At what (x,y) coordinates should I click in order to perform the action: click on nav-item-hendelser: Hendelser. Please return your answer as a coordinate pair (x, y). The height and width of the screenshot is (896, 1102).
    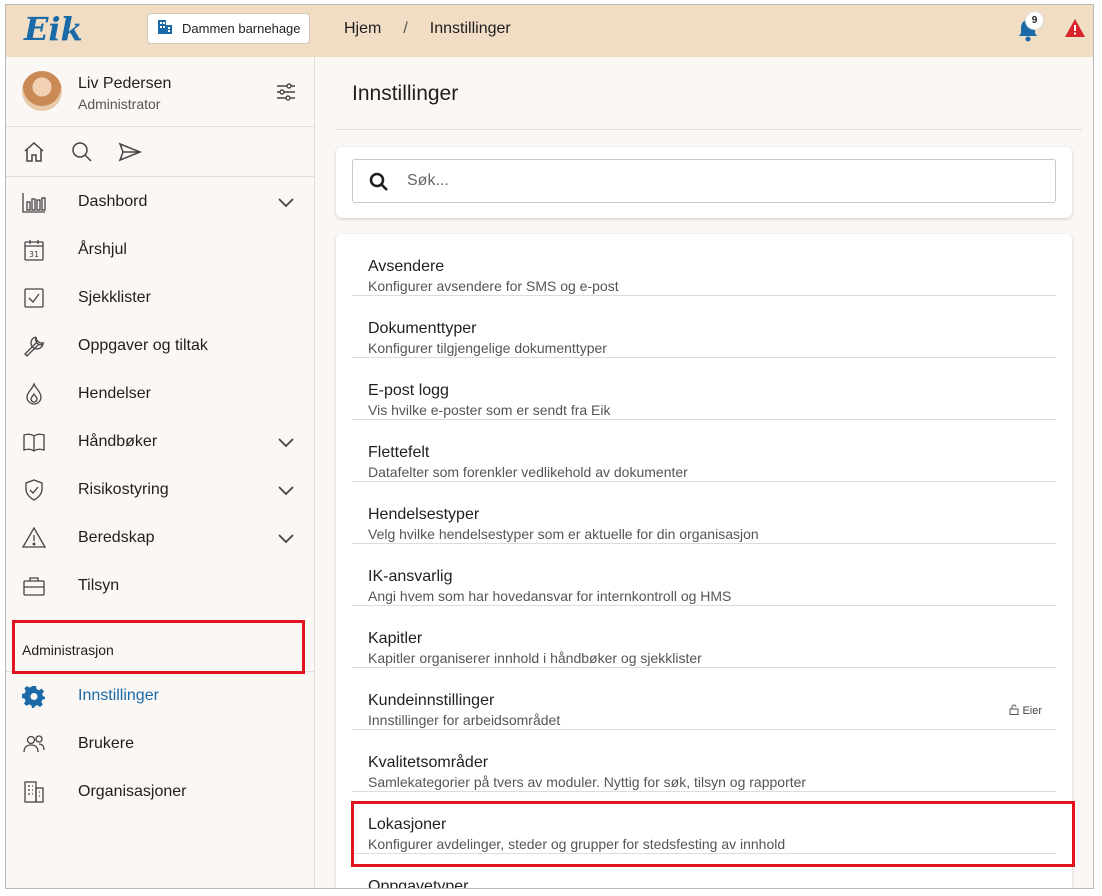
    Looking at the image, I should click on (160, 394).